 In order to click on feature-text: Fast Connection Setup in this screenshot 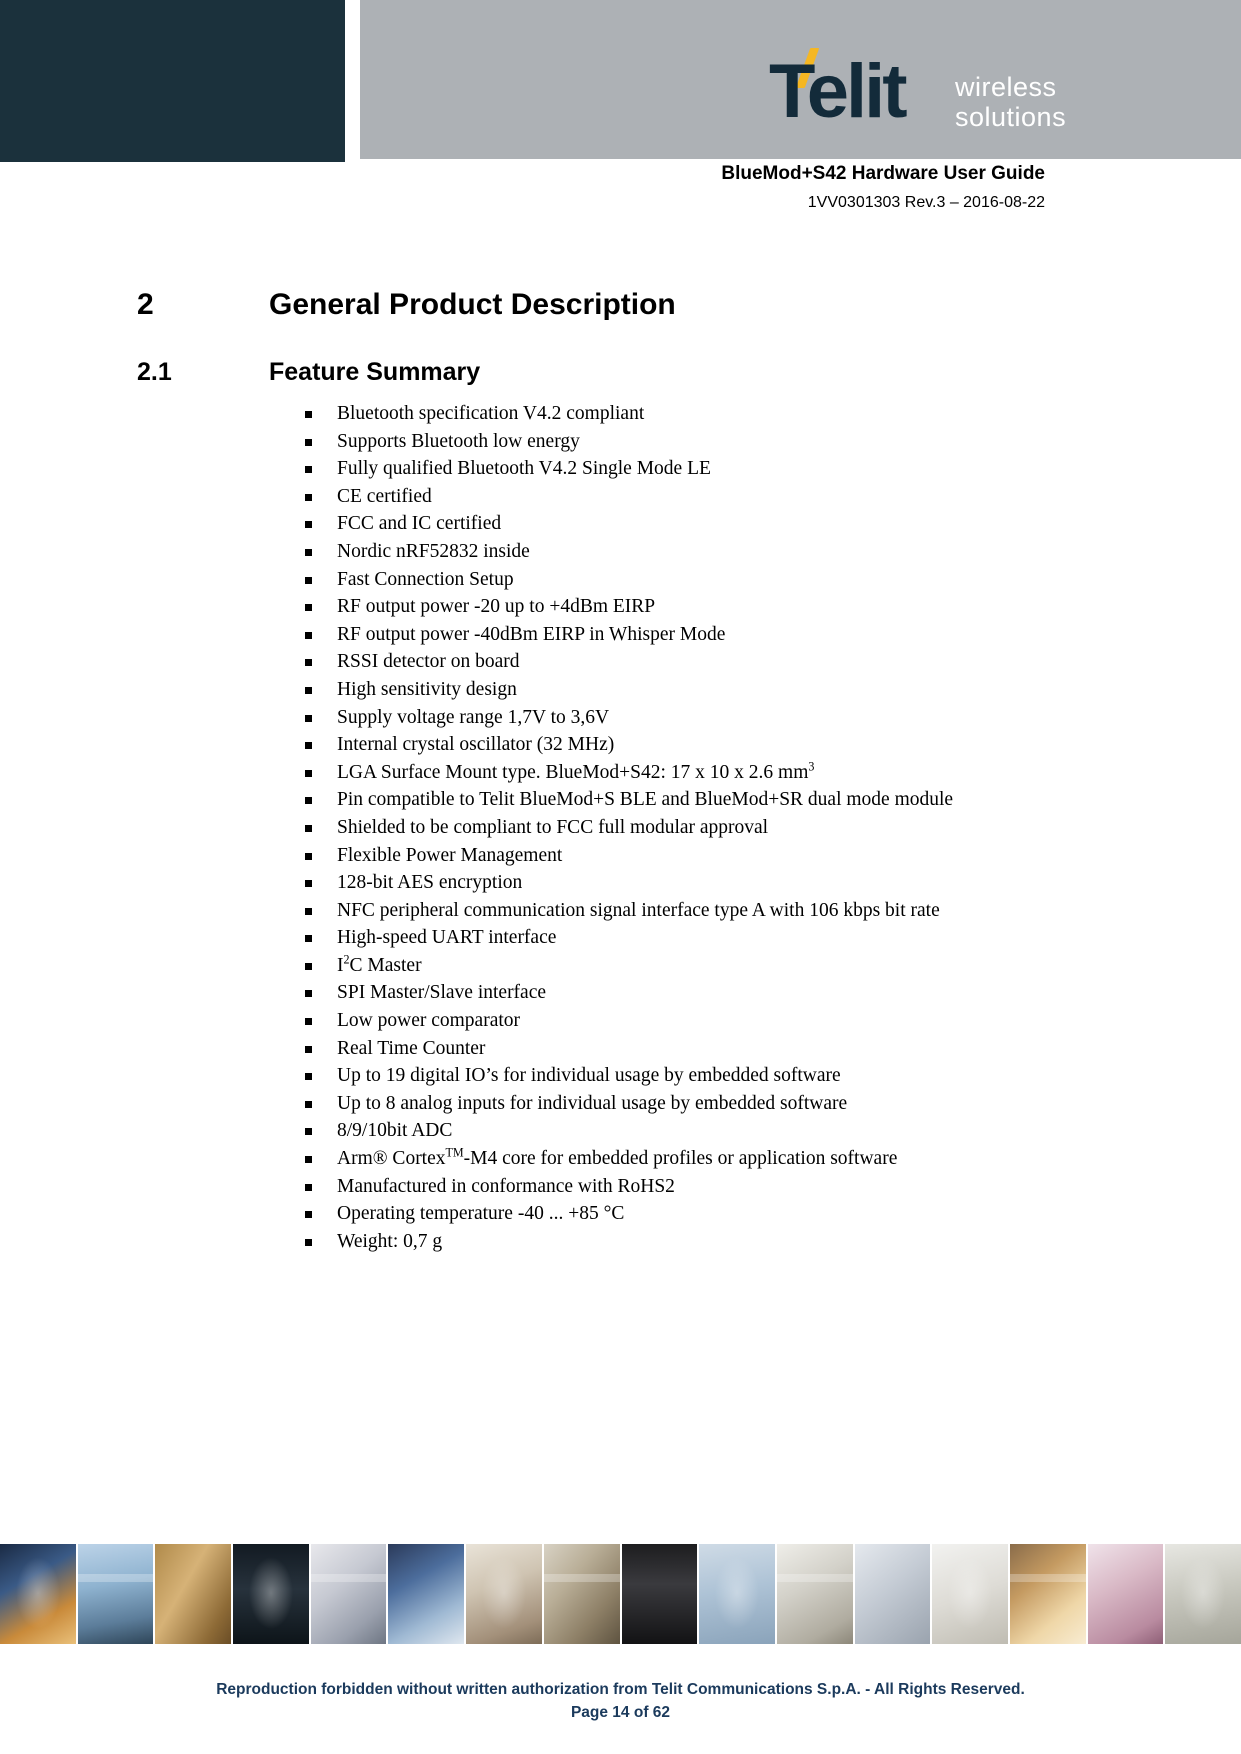, I will do `click(425, 579)`.